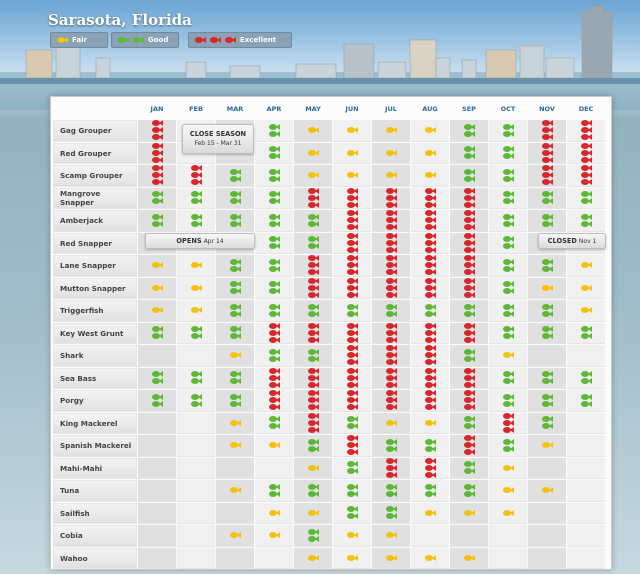  Describe the element at coordinates (587, 241) in the screenshot. I see `closed-date: Nov 1` at that location.